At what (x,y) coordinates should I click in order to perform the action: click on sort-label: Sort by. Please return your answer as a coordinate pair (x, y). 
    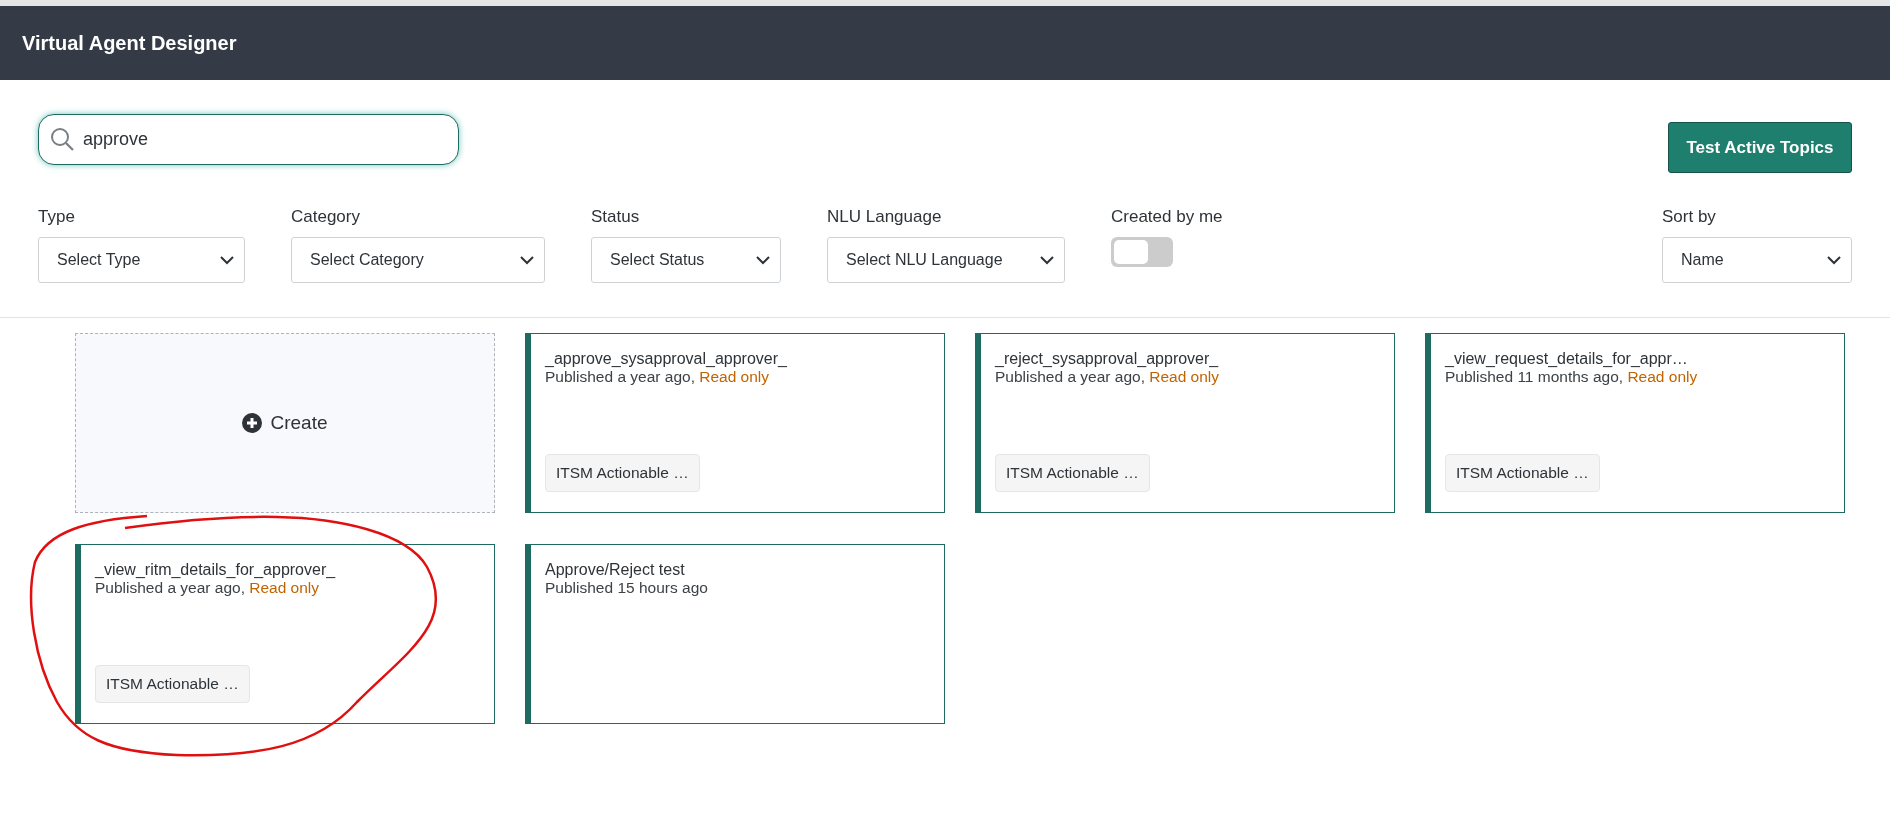
    Looking at the image, I should click on (1689, 217).